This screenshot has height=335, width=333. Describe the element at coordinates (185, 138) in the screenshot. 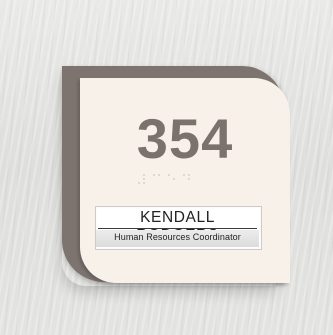

I see `room-number: 354` at that location.